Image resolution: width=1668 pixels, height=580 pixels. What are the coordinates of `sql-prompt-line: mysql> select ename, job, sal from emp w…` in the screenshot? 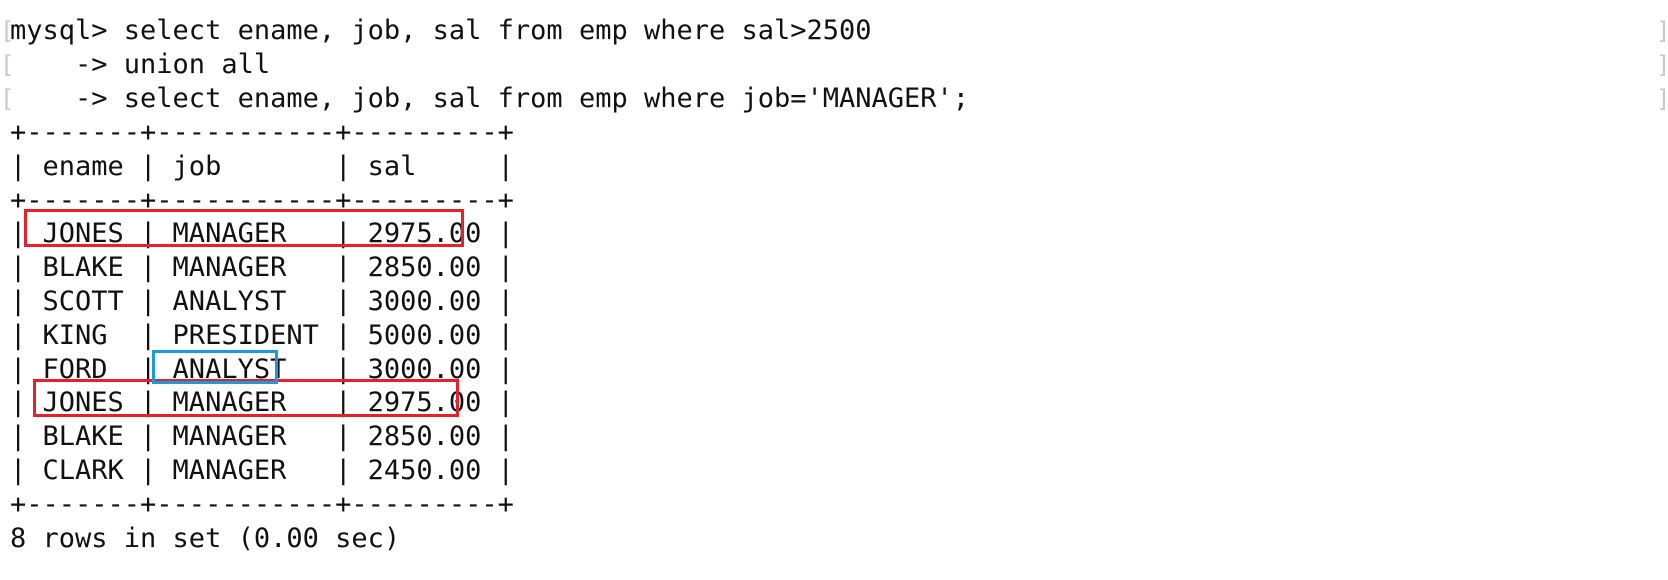 It's located at (441, 30).